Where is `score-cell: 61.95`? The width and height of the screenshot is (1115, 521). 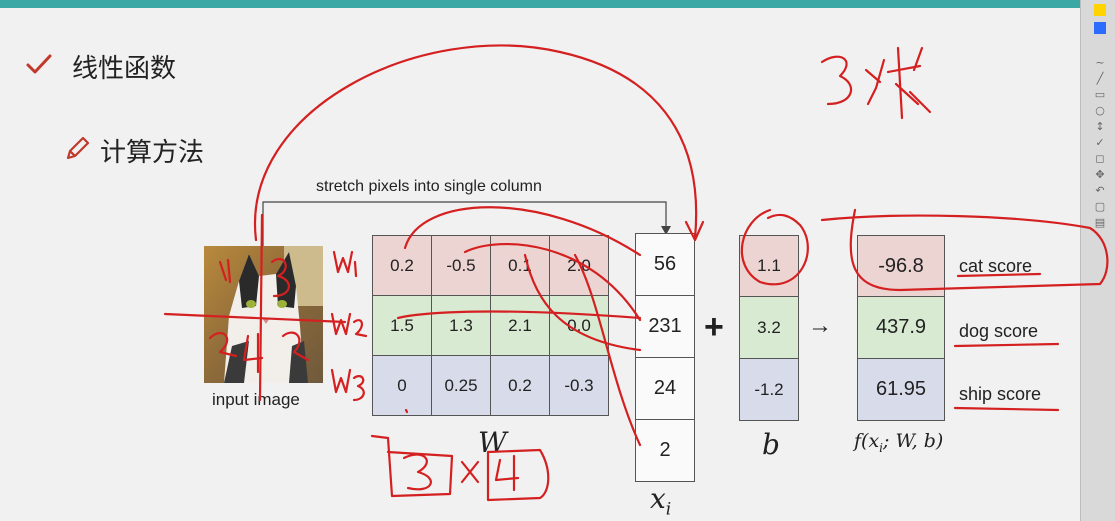 score-cell: 61.95 is located at coordinates (901, 389).